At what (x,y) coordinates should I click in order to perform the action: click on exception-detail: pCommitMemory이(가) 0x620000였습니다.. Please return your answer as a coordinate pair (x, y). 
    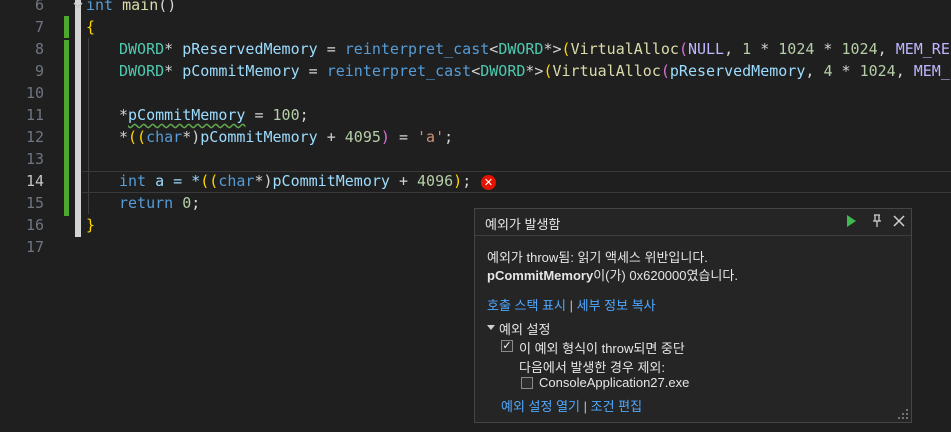
    Looking at the image, I should click on (612, 274).